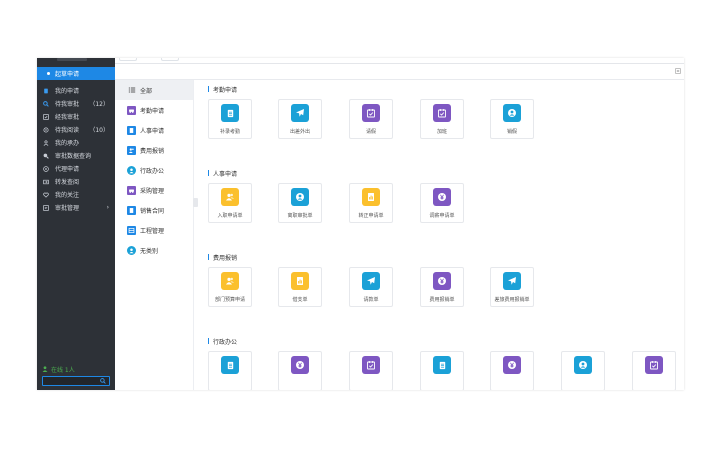  I want to click on app-card: 离职审批单, so click(300, 203).